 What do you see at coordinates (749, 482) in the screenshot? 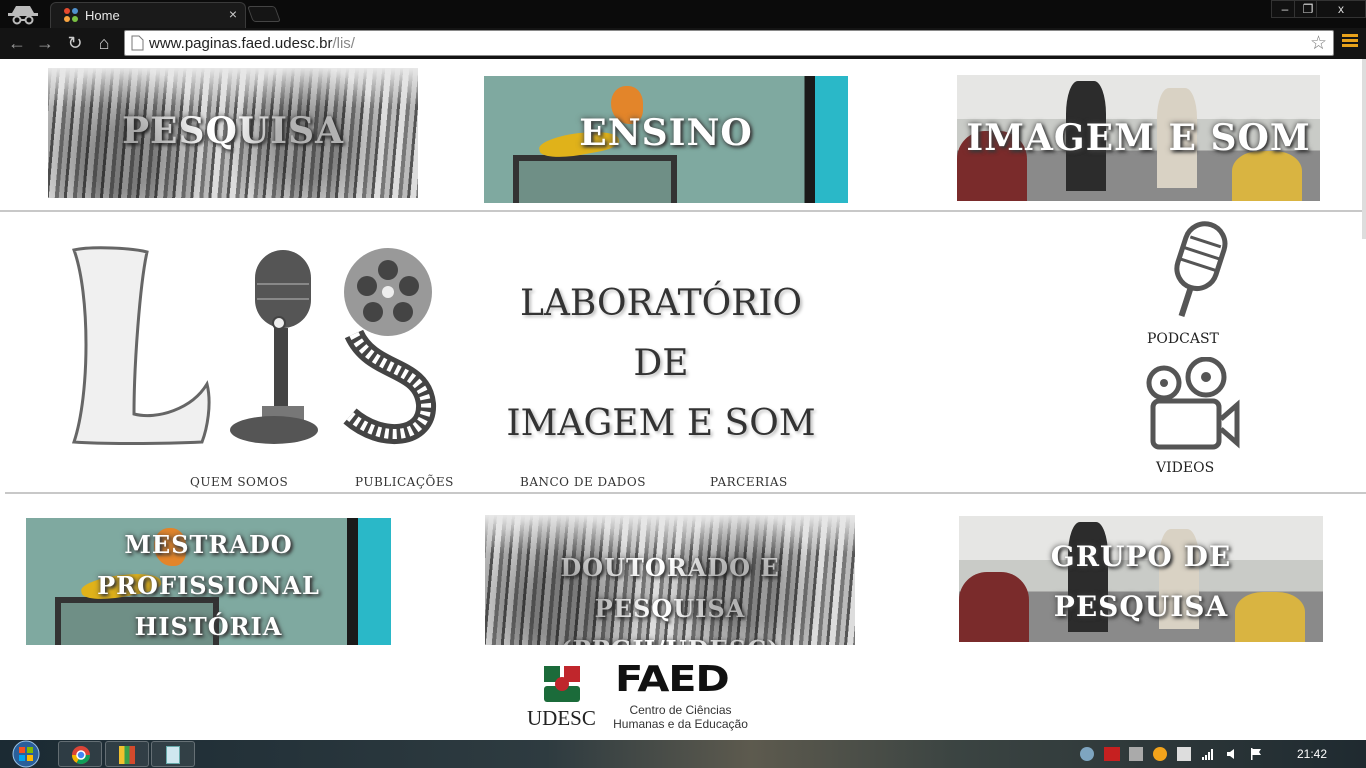
I see `nav-parcerias: PARCERIAS` at bounding box center [749, 482].